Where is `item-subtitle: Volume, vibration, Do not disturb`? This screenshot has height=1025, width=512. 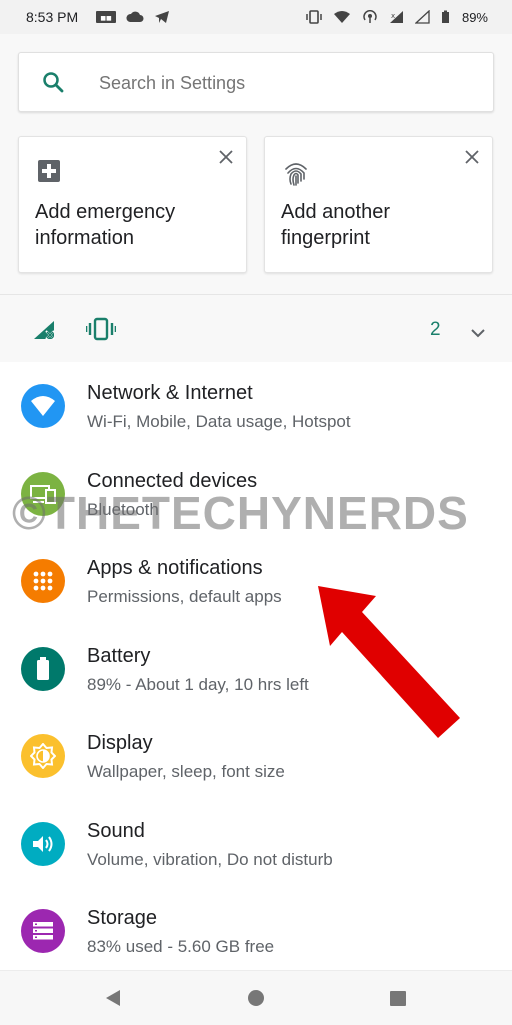
item-subtitle: Volume, vibration, Do not disturb is located at coordinates (210, 859).